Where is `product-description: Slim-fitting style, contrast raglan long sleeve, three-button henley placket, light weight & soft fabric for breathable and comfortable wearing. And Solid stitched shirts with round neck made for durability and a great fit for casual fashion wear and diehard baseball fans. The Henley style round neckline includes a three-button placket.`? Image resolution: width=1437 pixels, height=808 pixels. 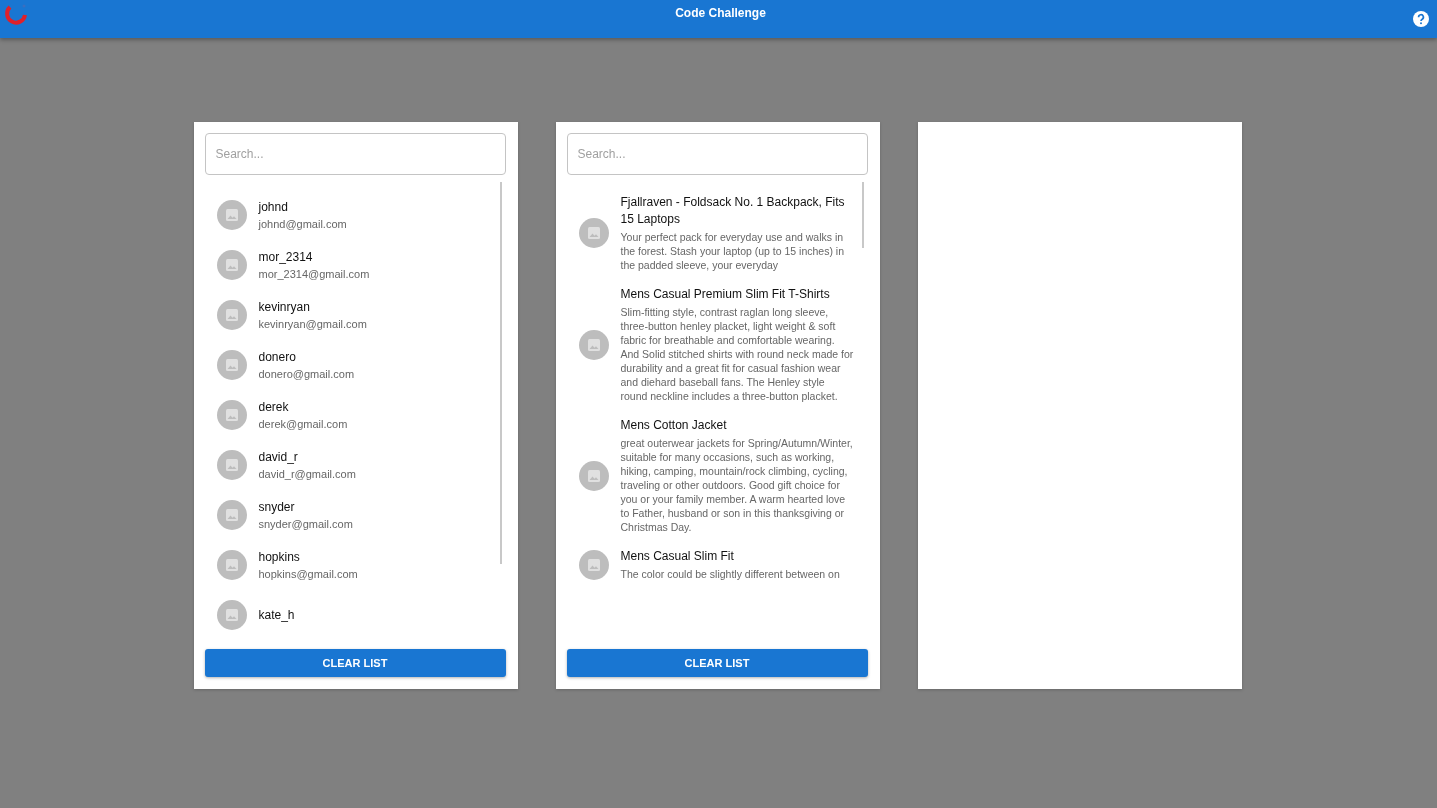
product-description: Slim-fitting style, contrast raglan long sleeve, three-button henley placket, light weight & soft fabric for breathable and comfortable wearing. And Solid stitched shirts with round neck made for durability and a great fit for casual fashion wear and diehard baseball fans. The Henley style round neckline includes a three-button placket. is located at coordinates (737, 354).